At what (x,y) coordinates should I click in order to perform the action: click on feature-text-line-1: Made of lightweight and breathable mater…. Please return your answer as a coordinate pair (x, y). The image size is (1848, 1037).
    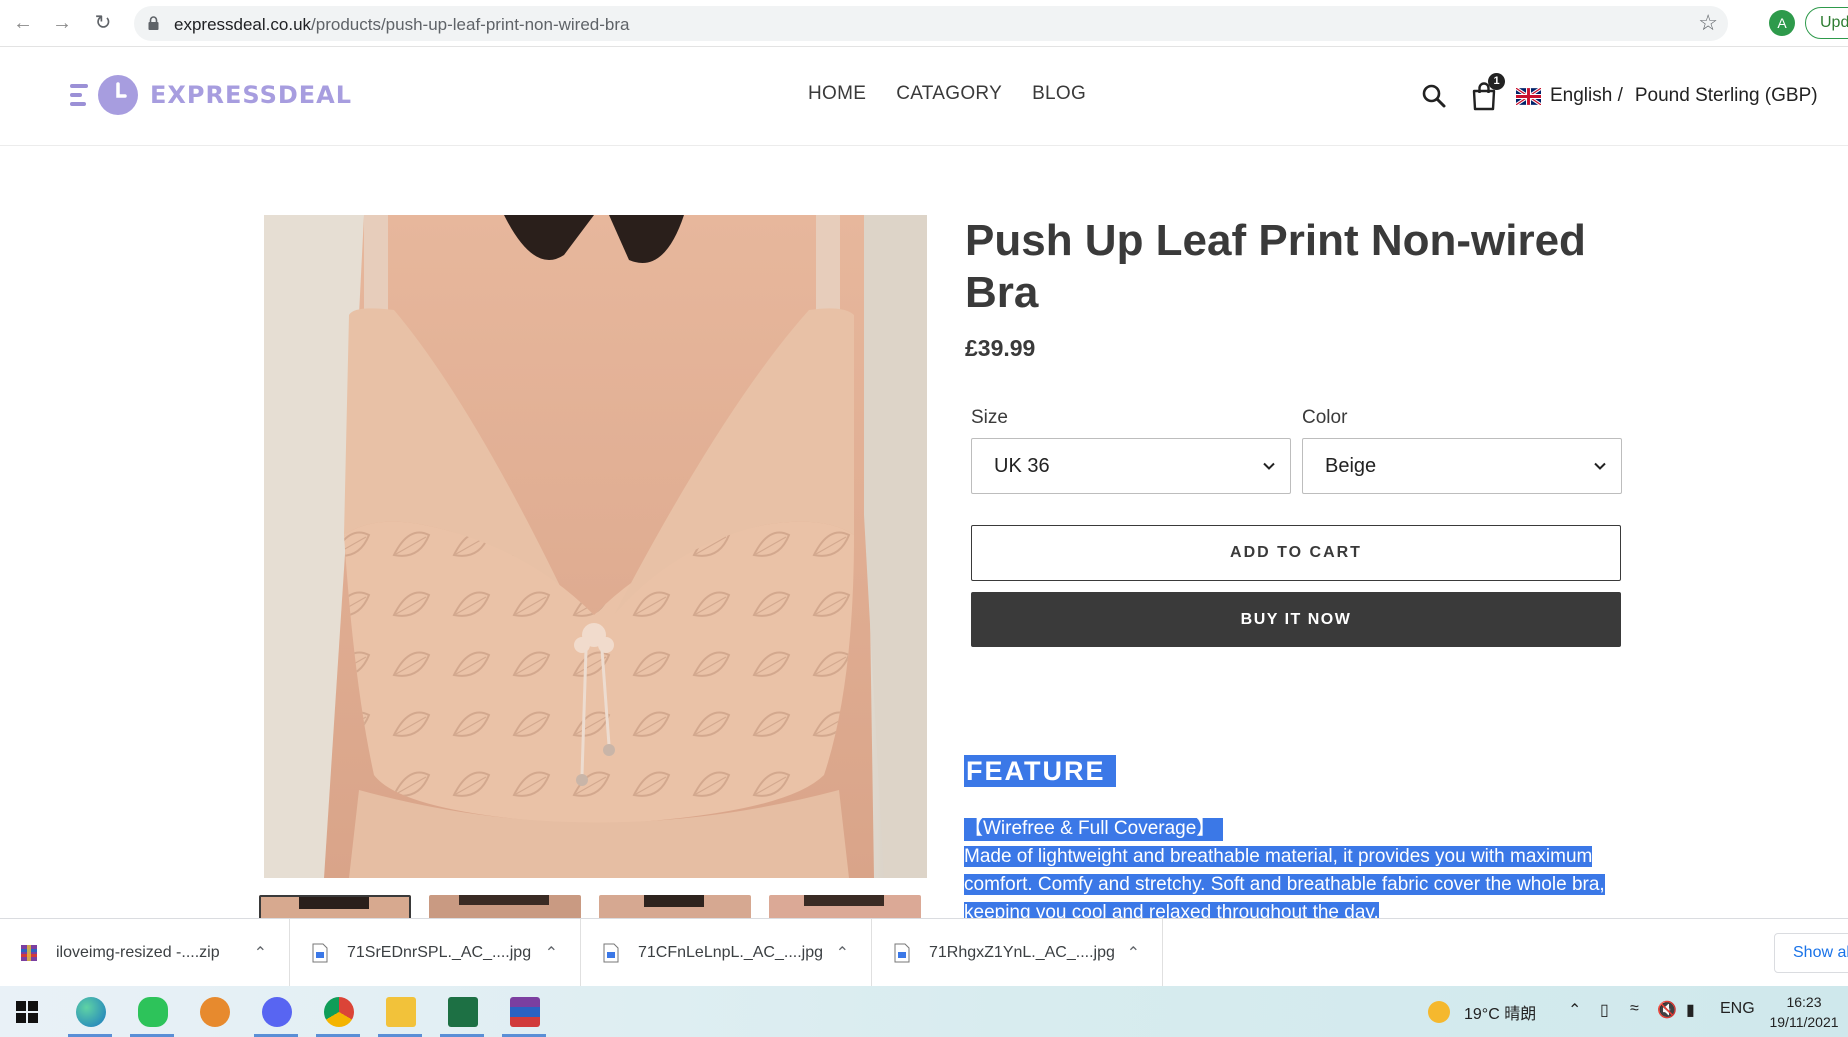
    Looking at the image, I should click on (1278, 856).